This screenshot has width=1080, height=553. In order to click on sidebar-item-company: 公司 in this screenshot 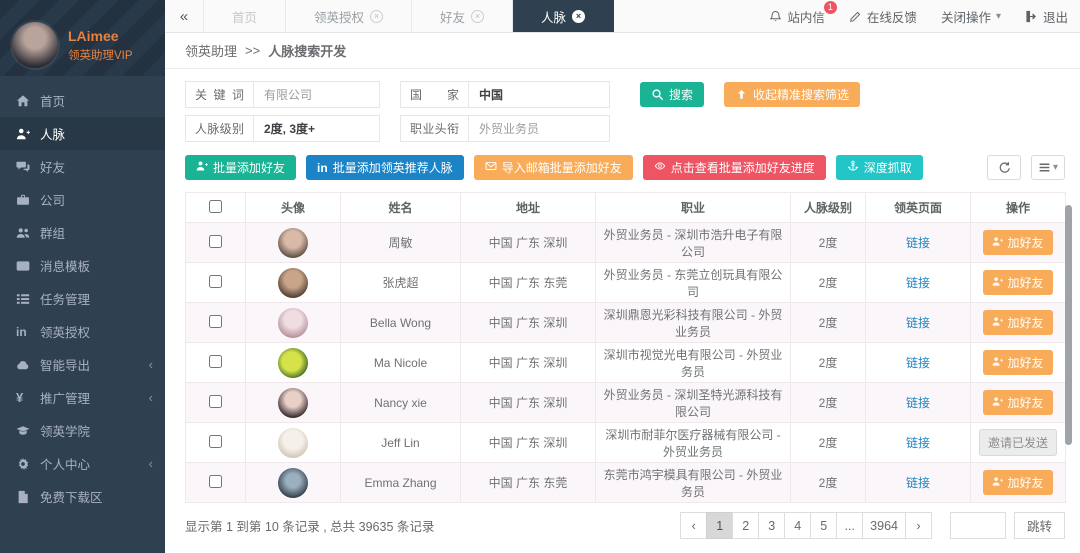, I will do `click(82, 199)`.